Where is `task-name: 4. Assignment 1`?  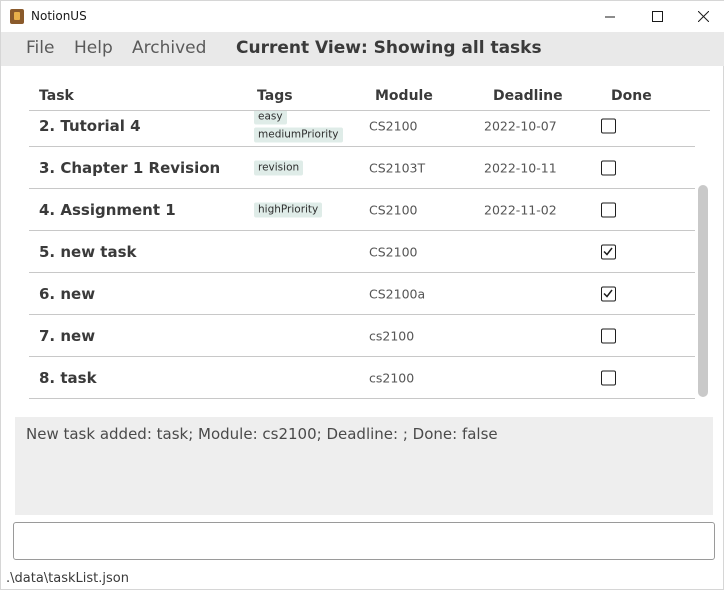
task-name: 4. Assignment 1 is located at coordinates (107, 209).